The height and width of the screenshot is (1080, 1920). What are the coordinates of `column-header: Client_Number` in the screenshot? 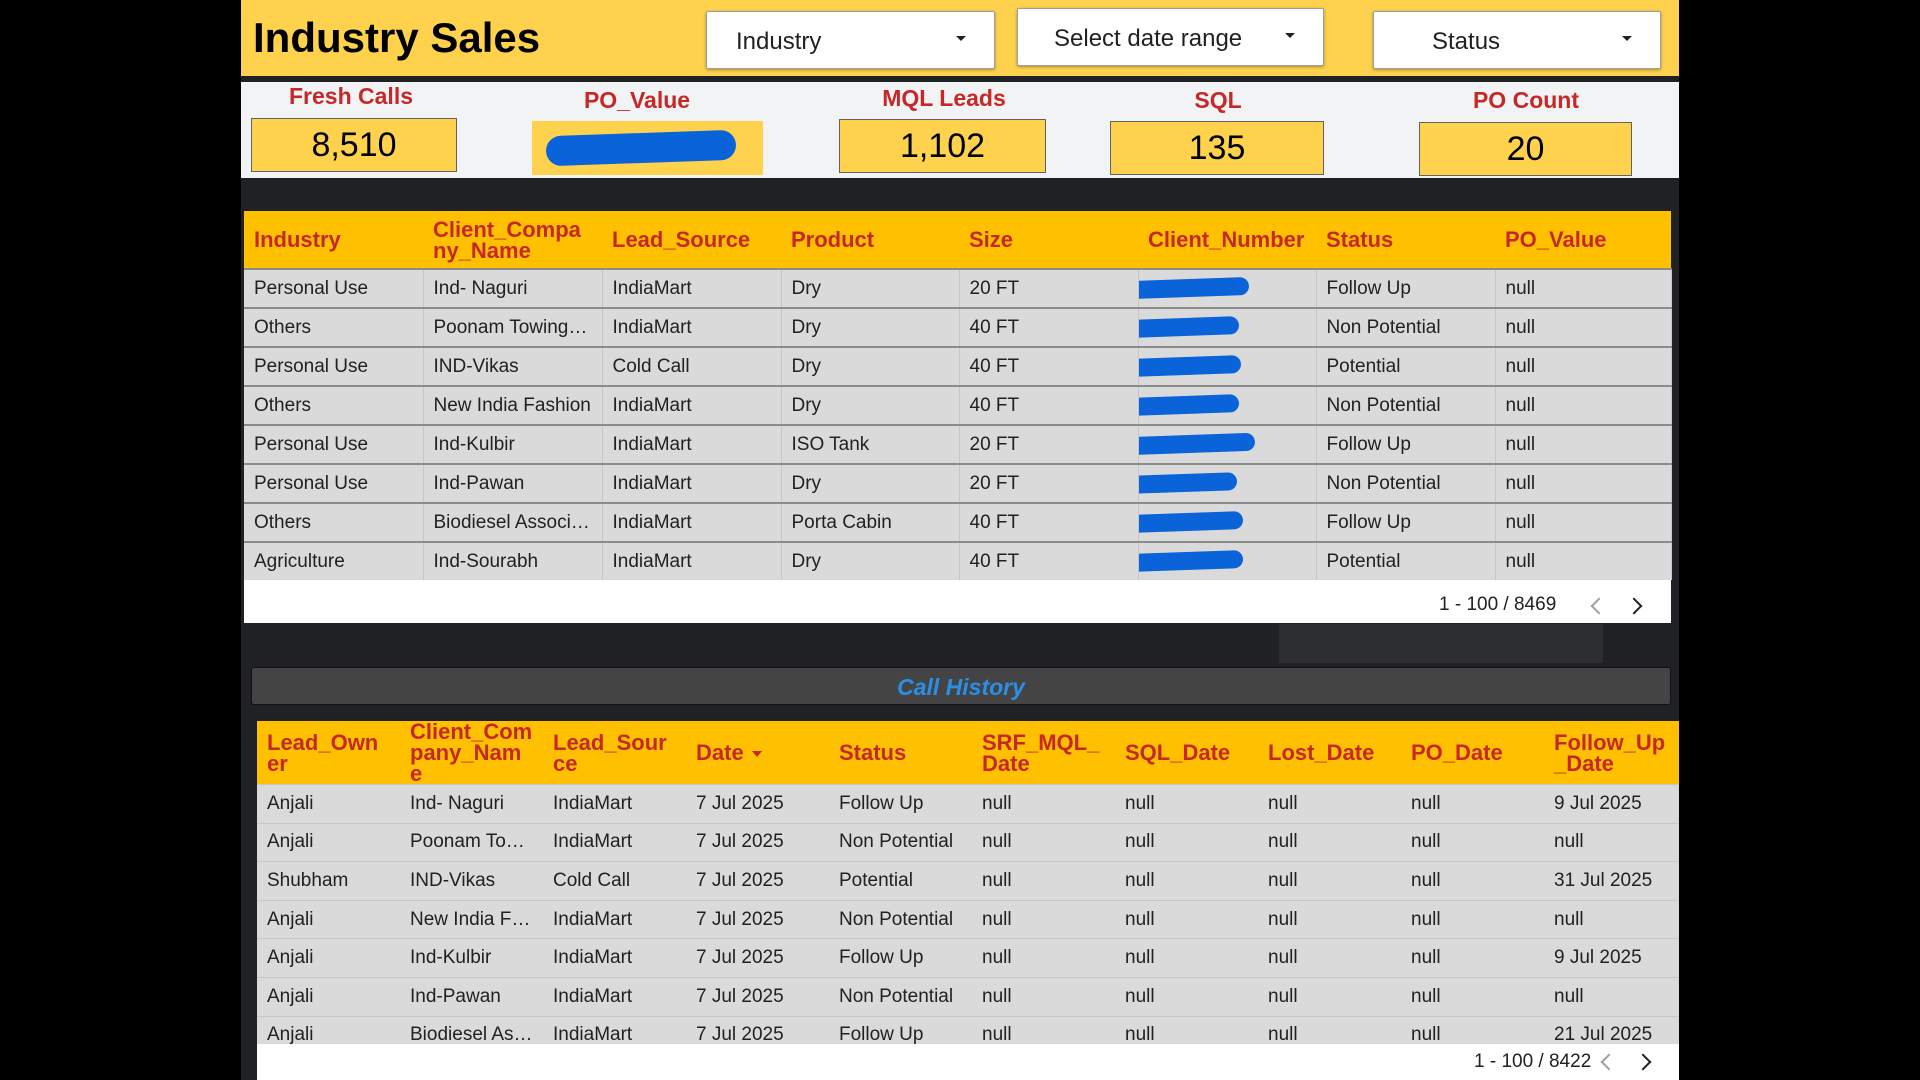 It's located at (1227, 240).